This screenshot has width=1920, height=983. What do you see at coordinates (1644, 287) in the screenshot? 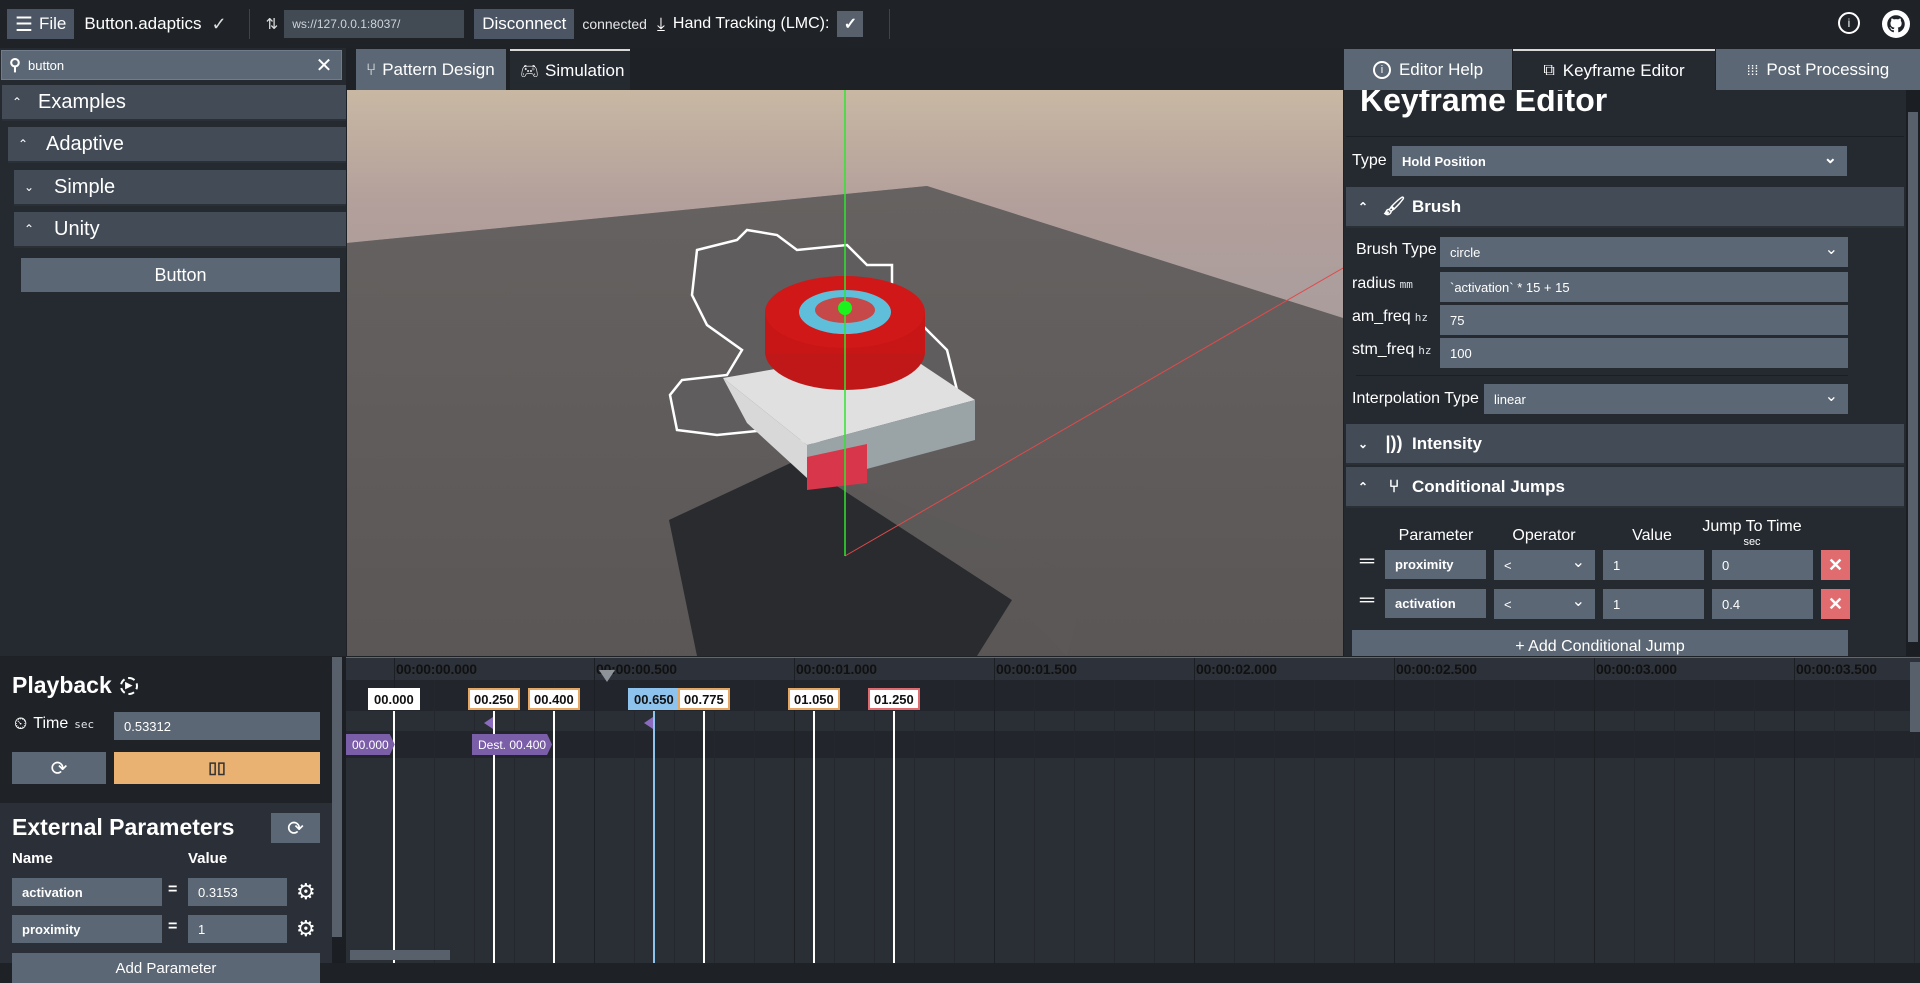
I see `radius-input: `activation` * 15 + 15` at bounding box center [1644, 287].